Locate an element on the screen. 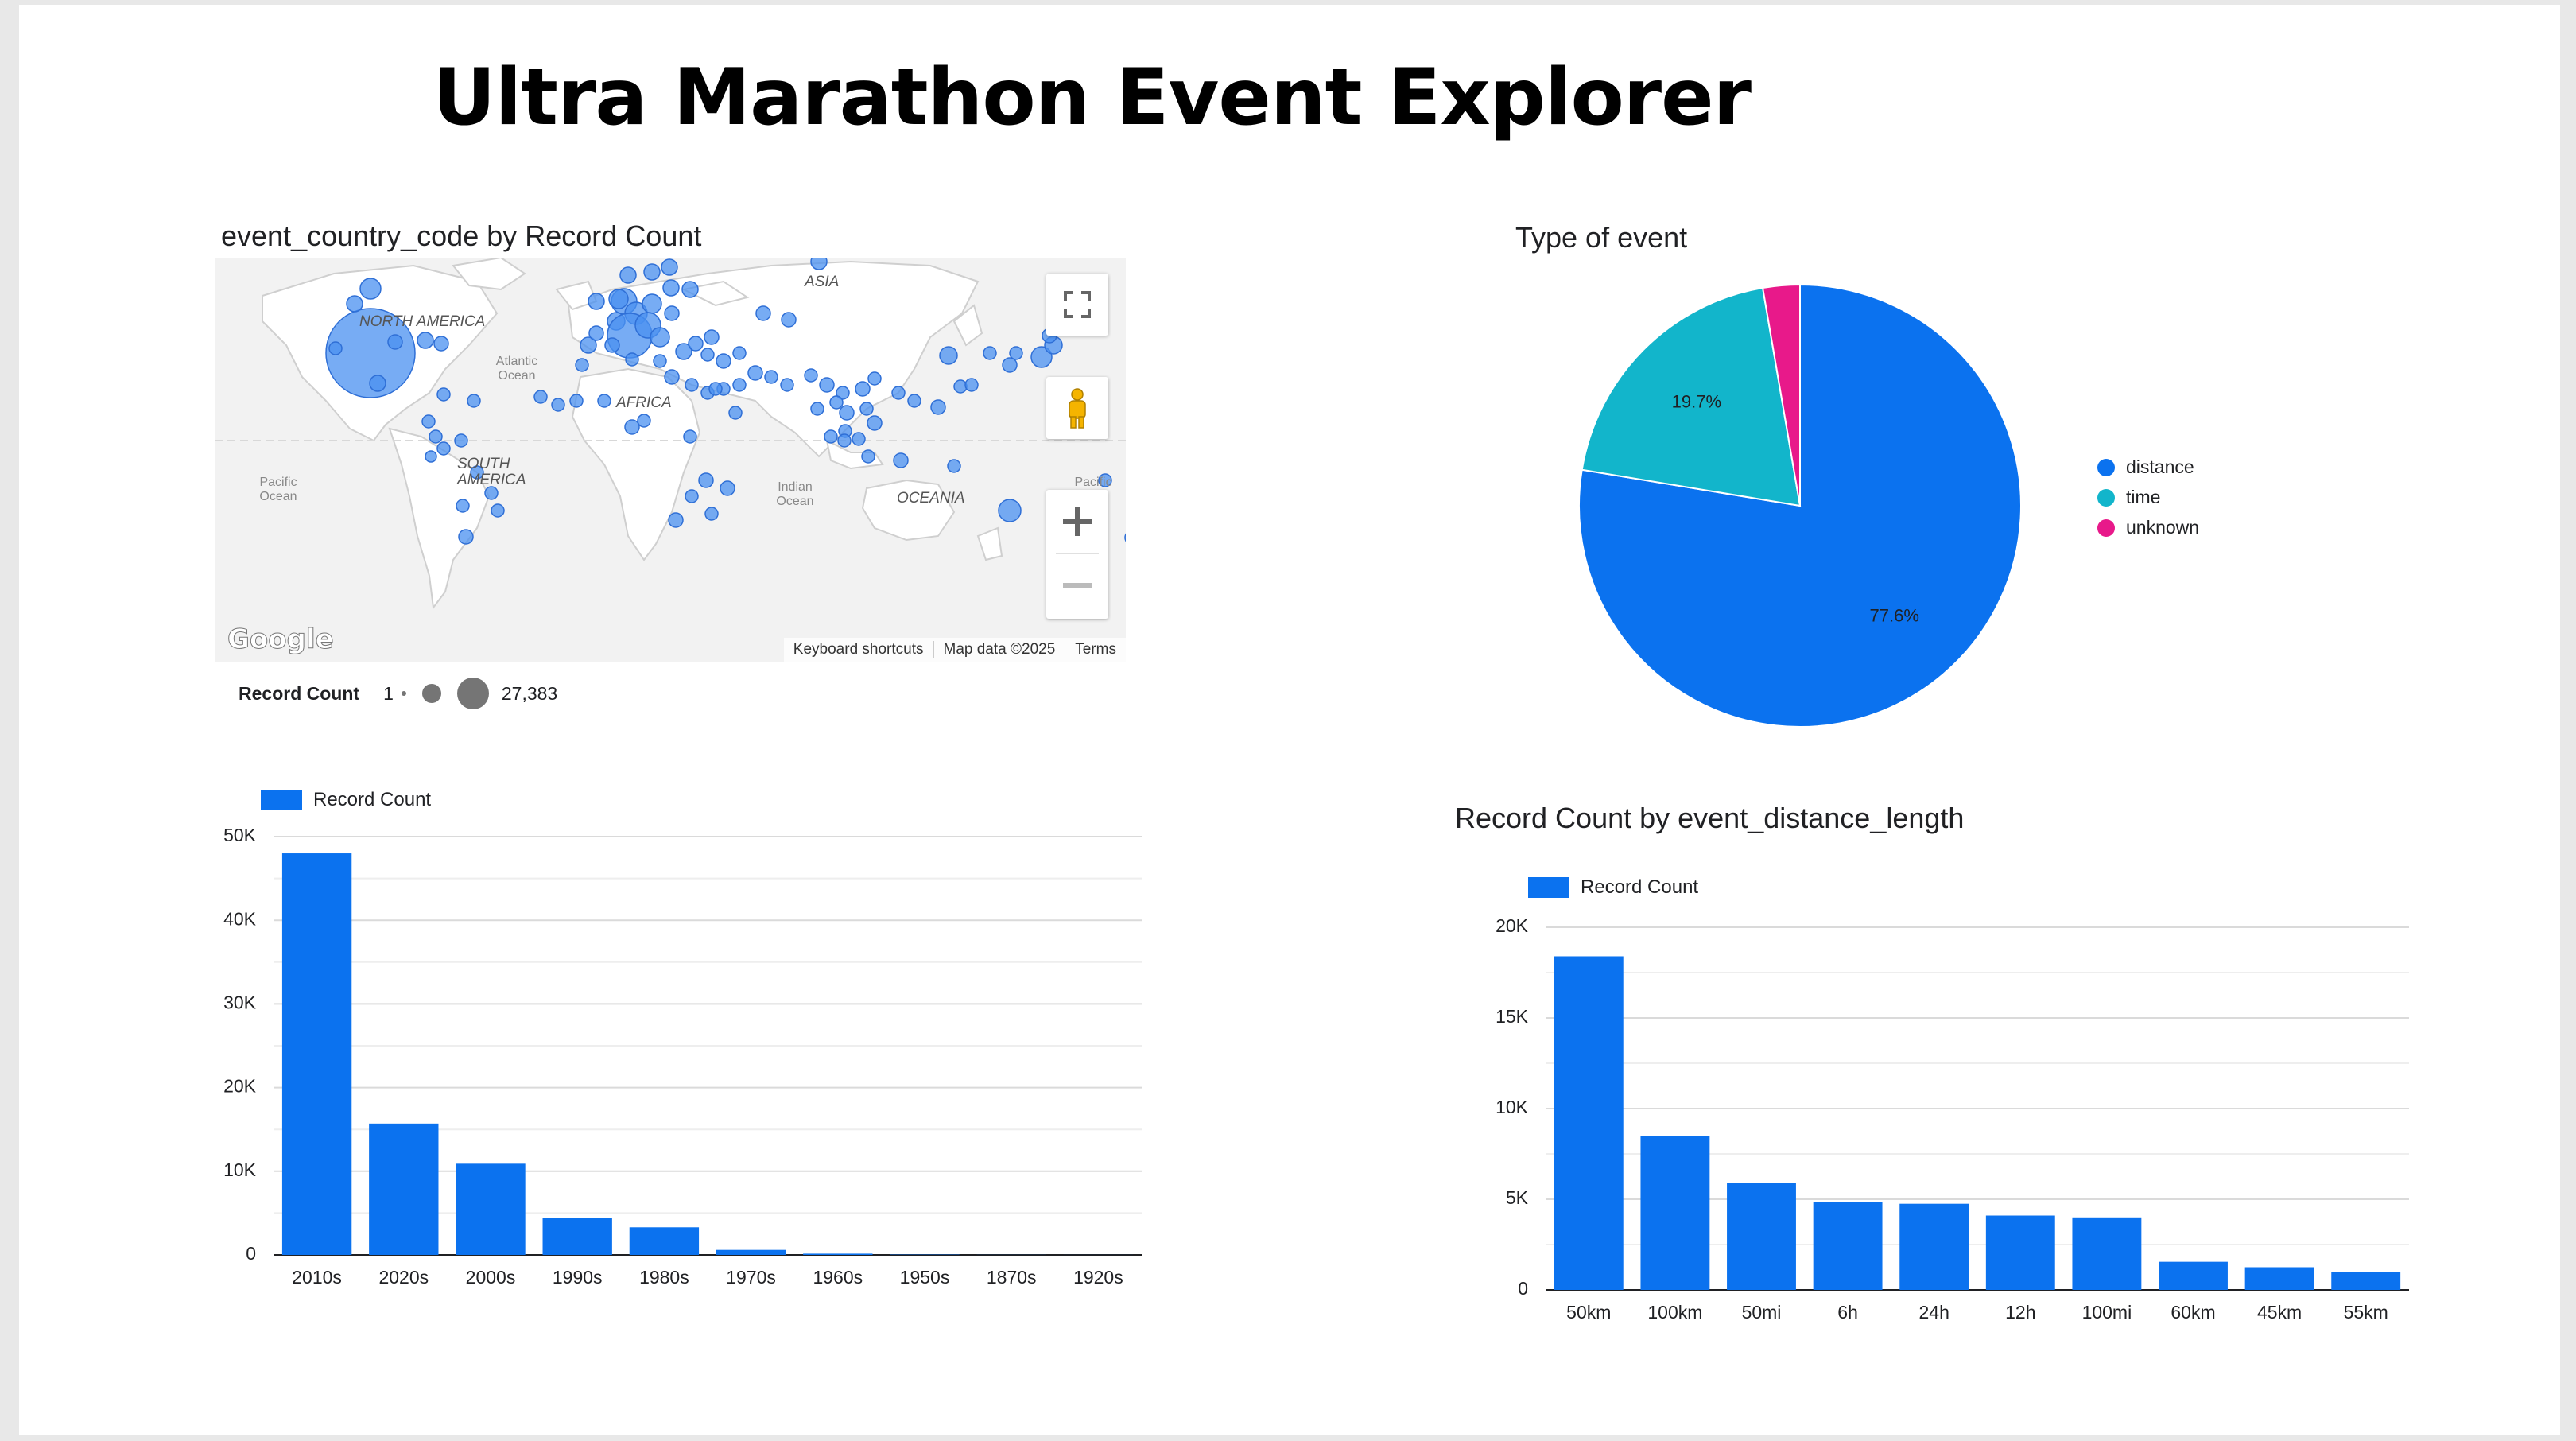 The width and height of the screenshot is (2576, 1441). decade-y-tick-label: 20K is located at coordinates (240, 1086).